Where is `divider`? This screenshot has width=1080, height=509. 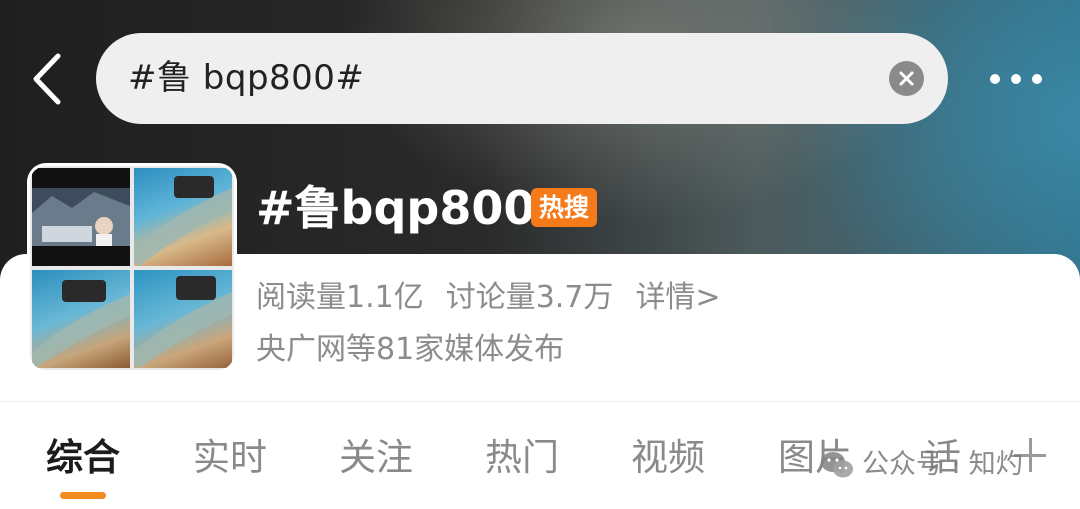
divider is located at coordinates (540, 401).